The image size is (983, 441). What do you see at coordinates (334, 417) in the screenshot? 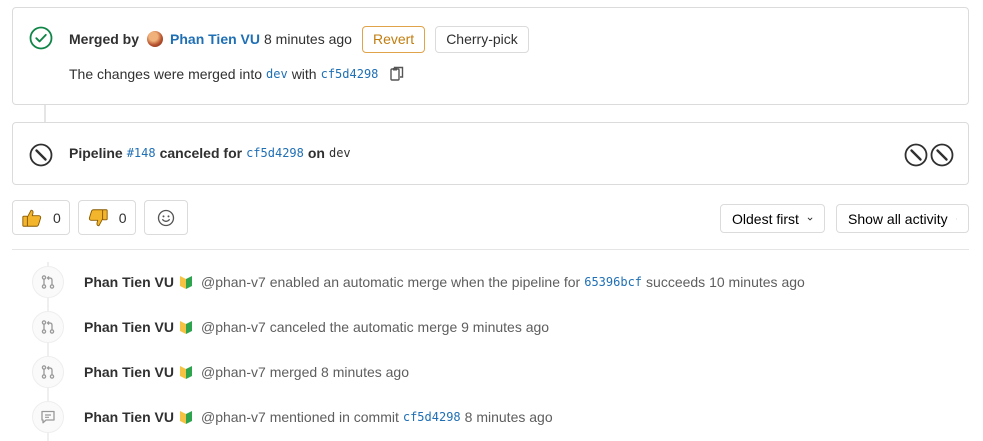
I see `note-text: mentioned in commit` at bounding box center [334, 417].